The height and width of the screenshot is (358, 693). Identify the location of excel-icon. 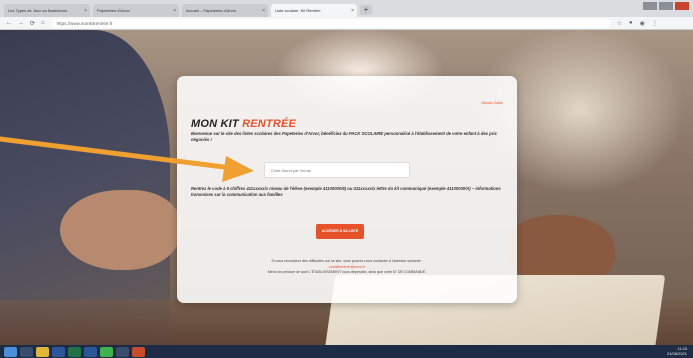
(74, 351).